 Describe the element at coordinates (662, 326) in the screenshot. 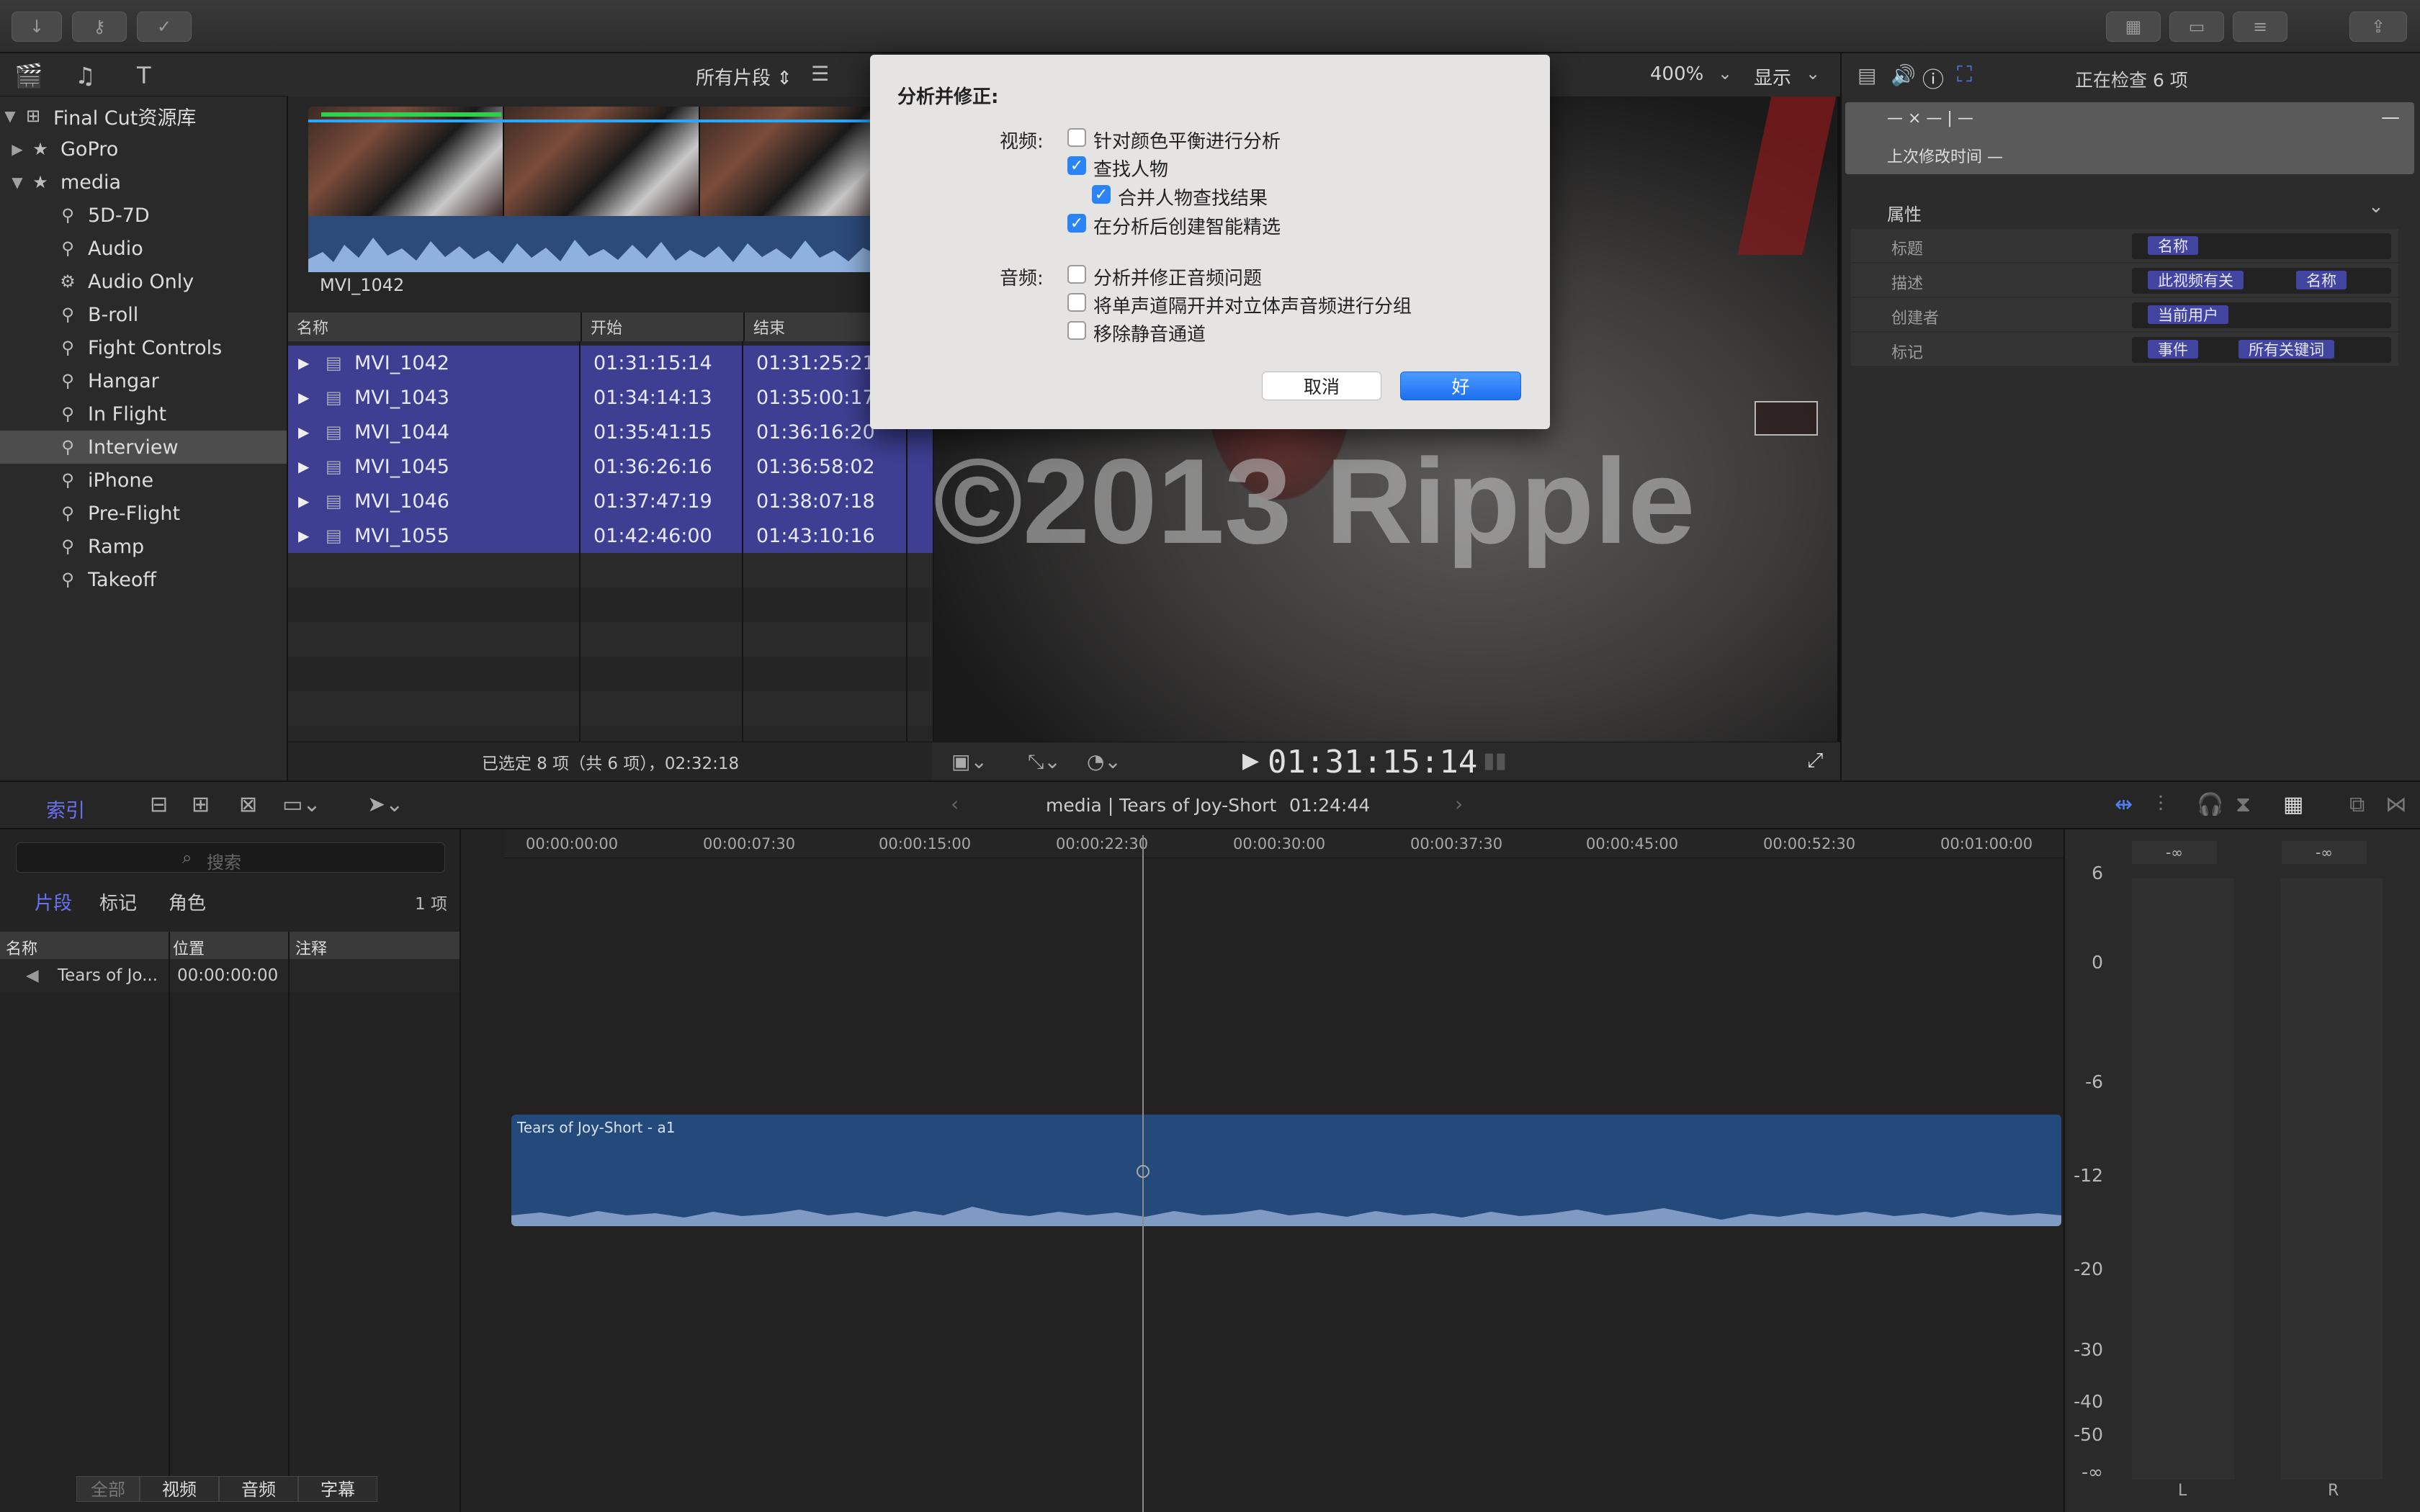

I see `column-start: 开始` at that location.